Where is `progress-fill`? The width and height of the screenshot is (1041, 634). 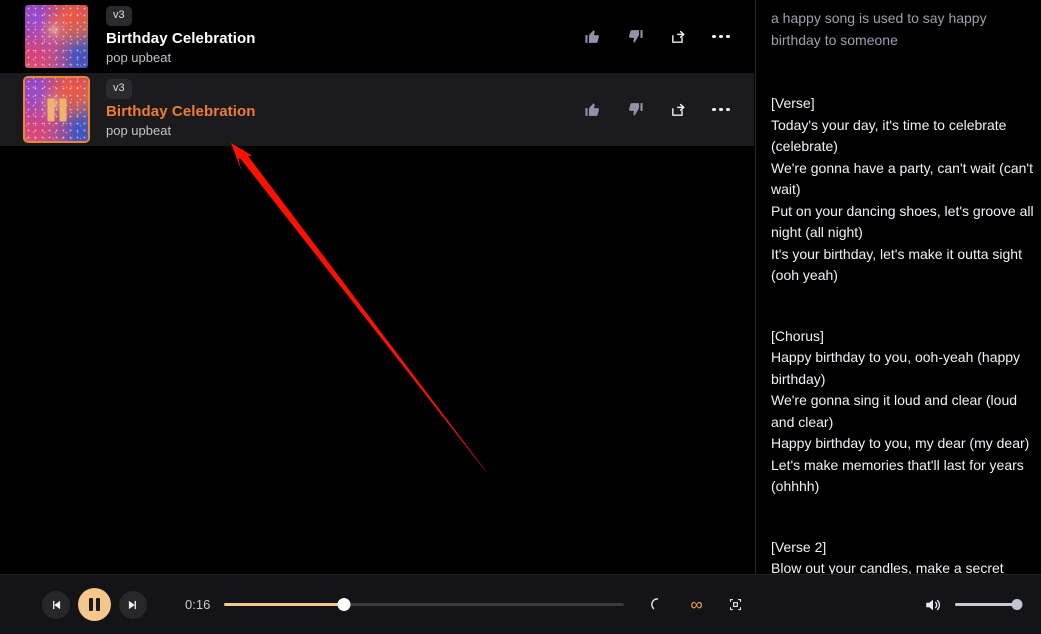 progress-fill is located at coordinates (284, 604).